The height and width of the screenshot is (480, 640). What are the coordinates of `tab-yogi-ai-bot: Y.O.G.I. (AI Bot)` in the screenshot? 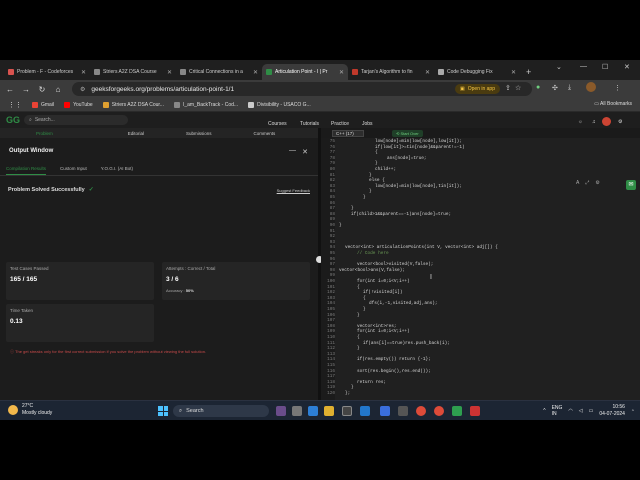 It's located at (117, 169).